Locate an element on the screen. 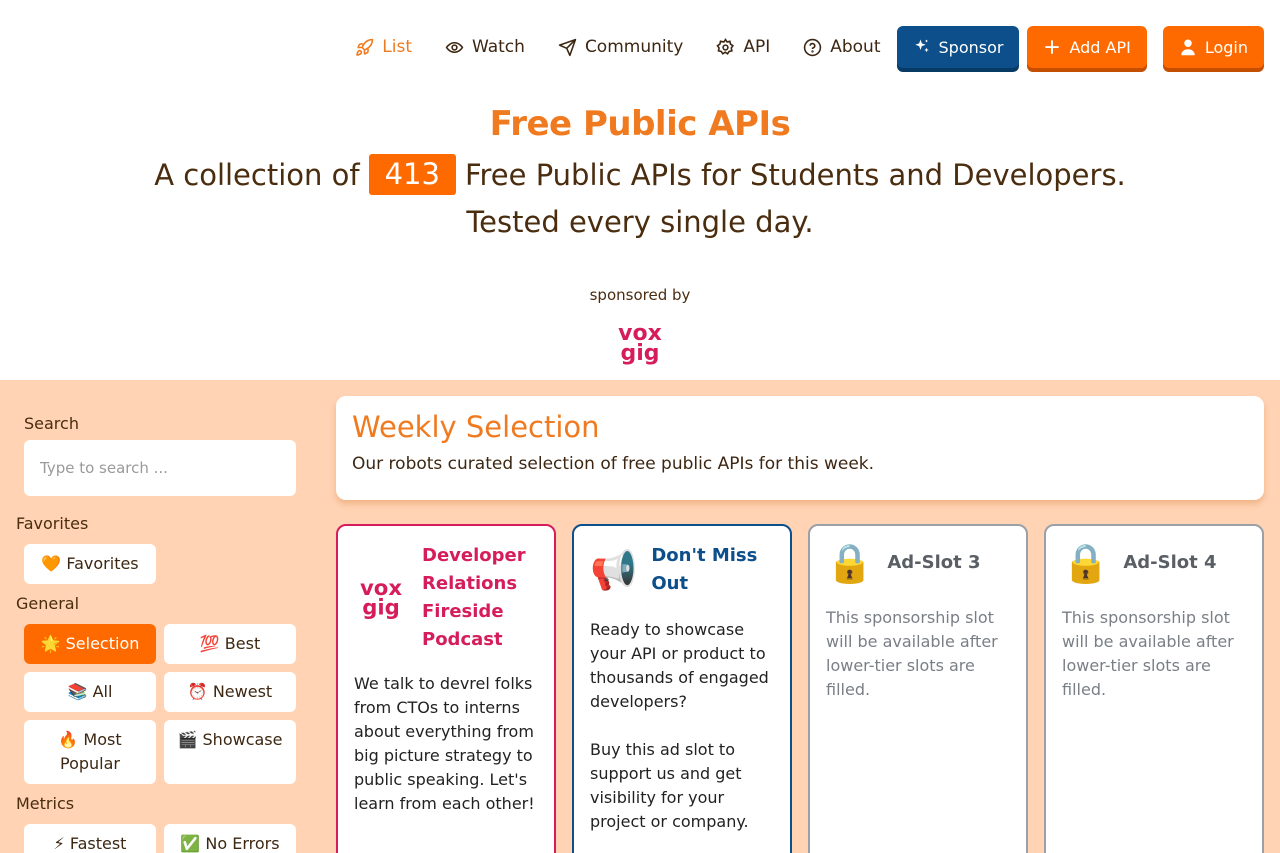 The height and width of the screenshot is (853, 1280). nav-community-label: Community is located at coordinates (634, 47).